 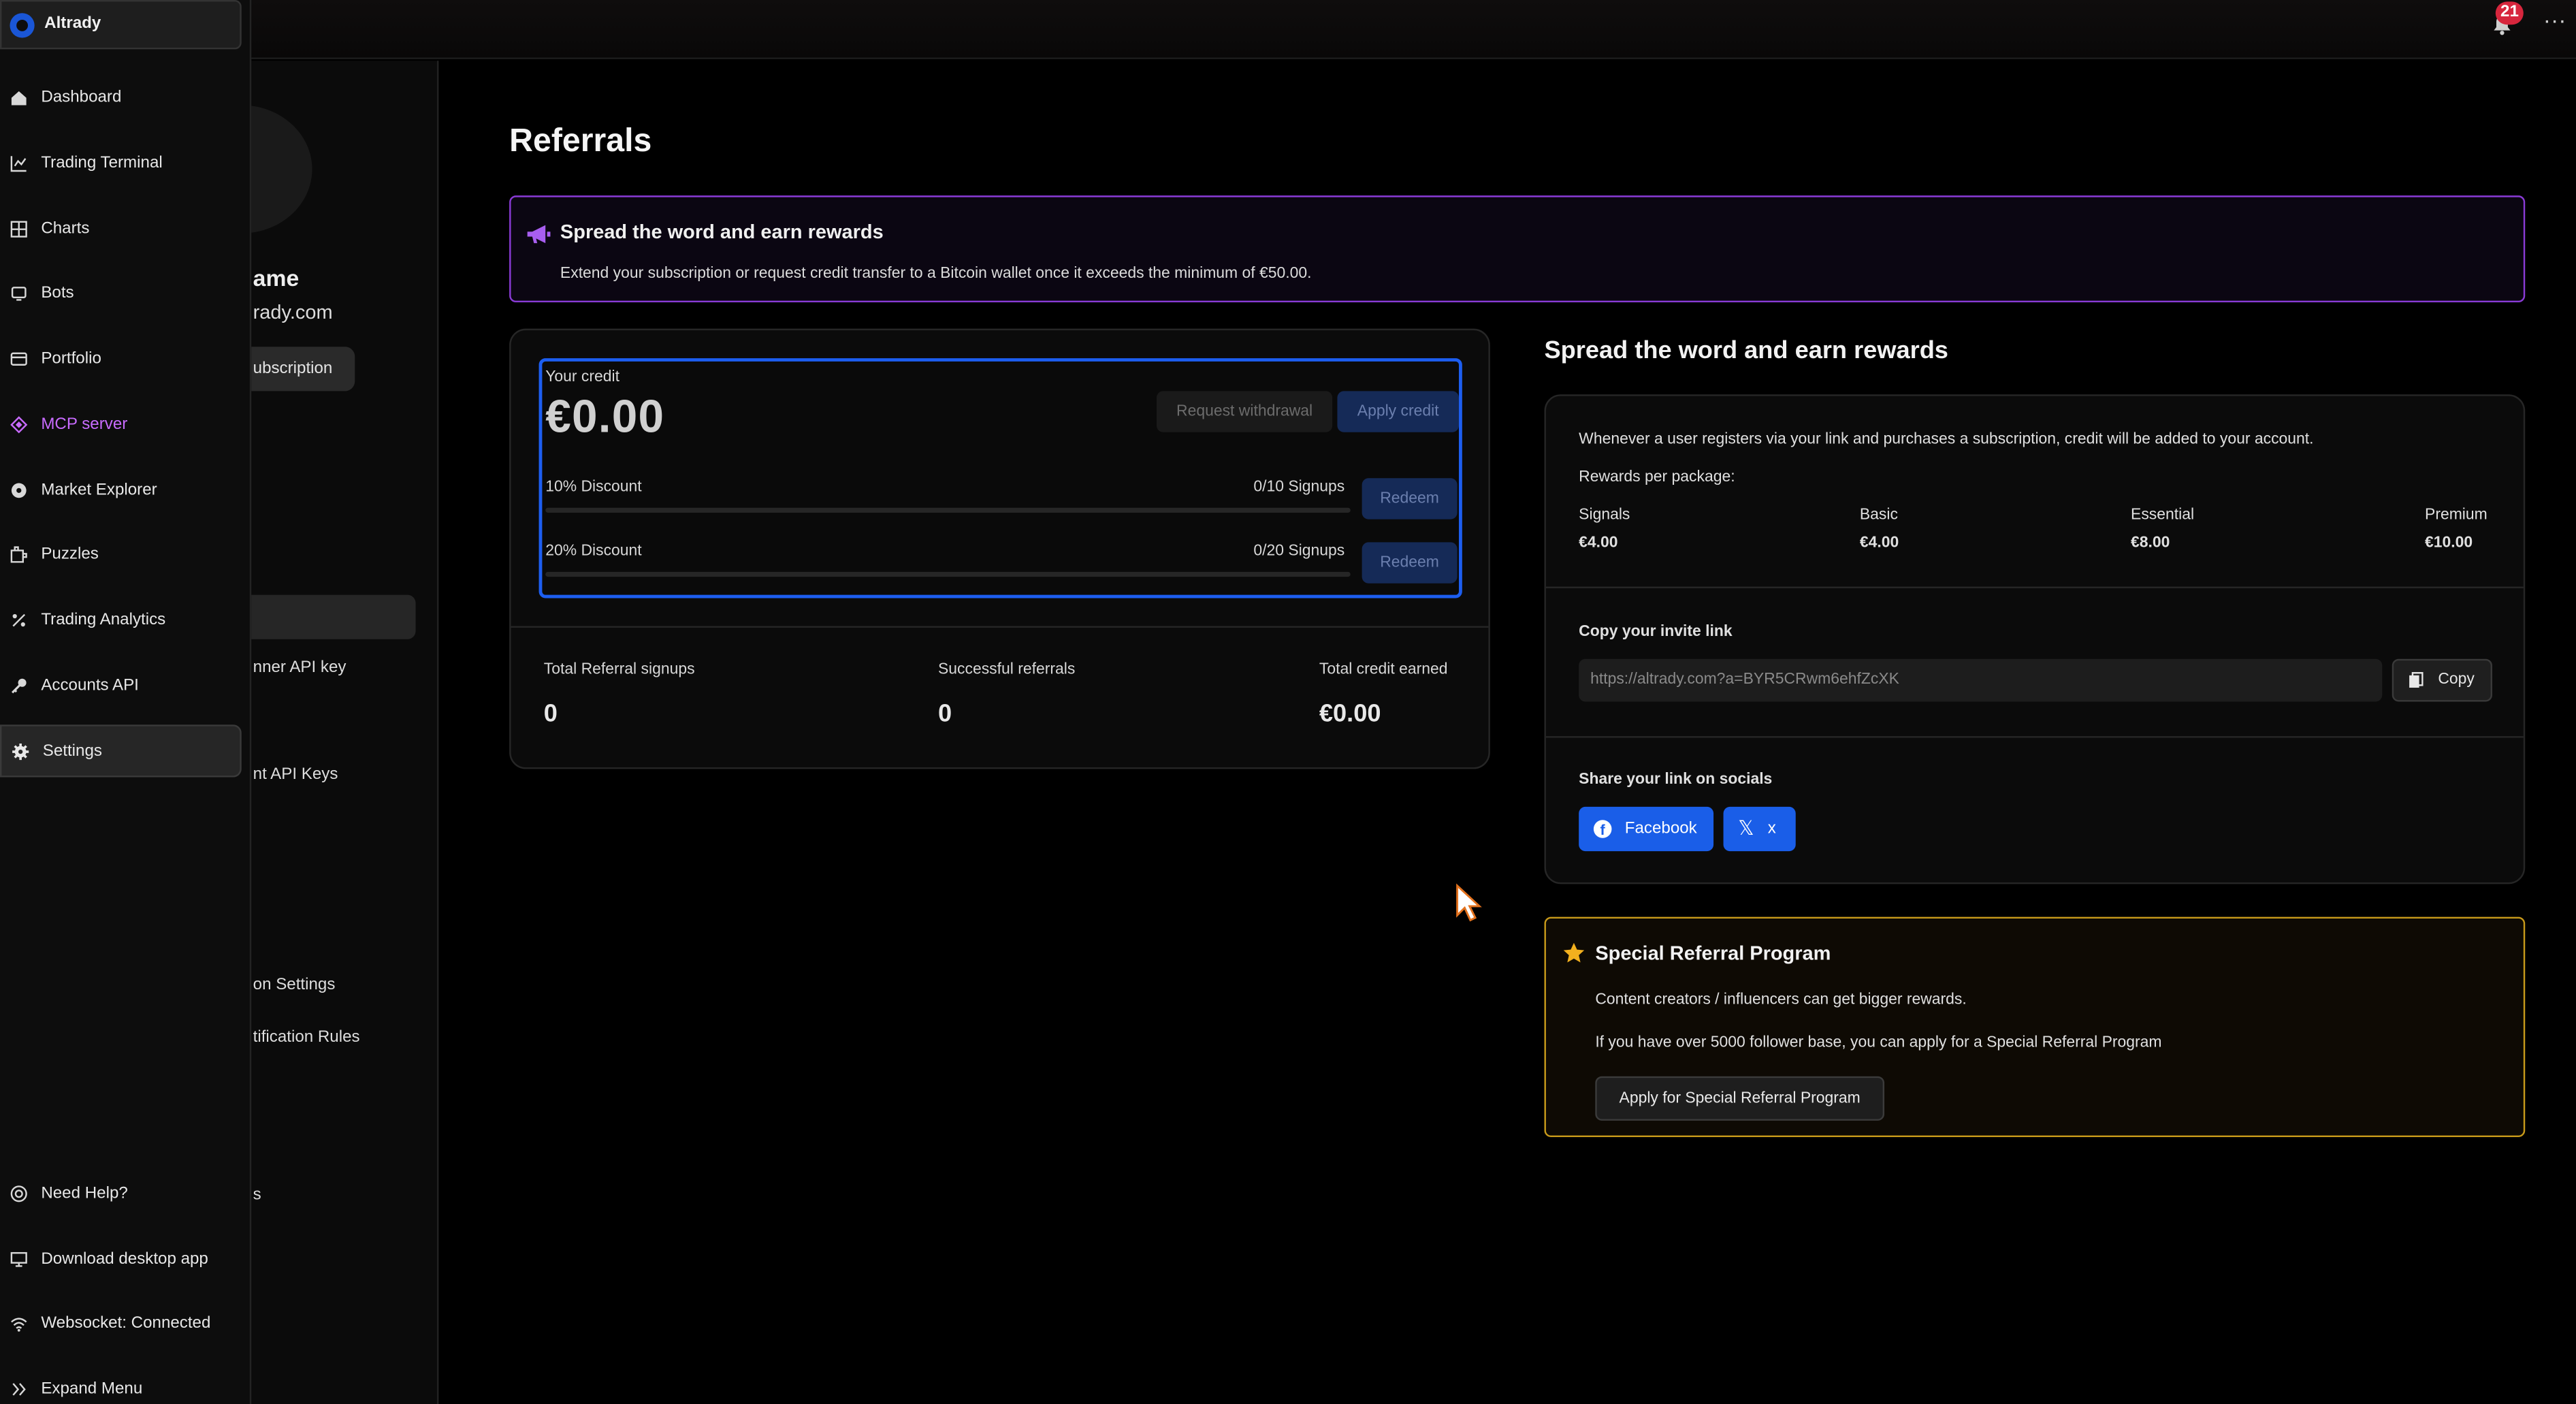 I want to click on wallet-icon, so click(x=19, y=359).